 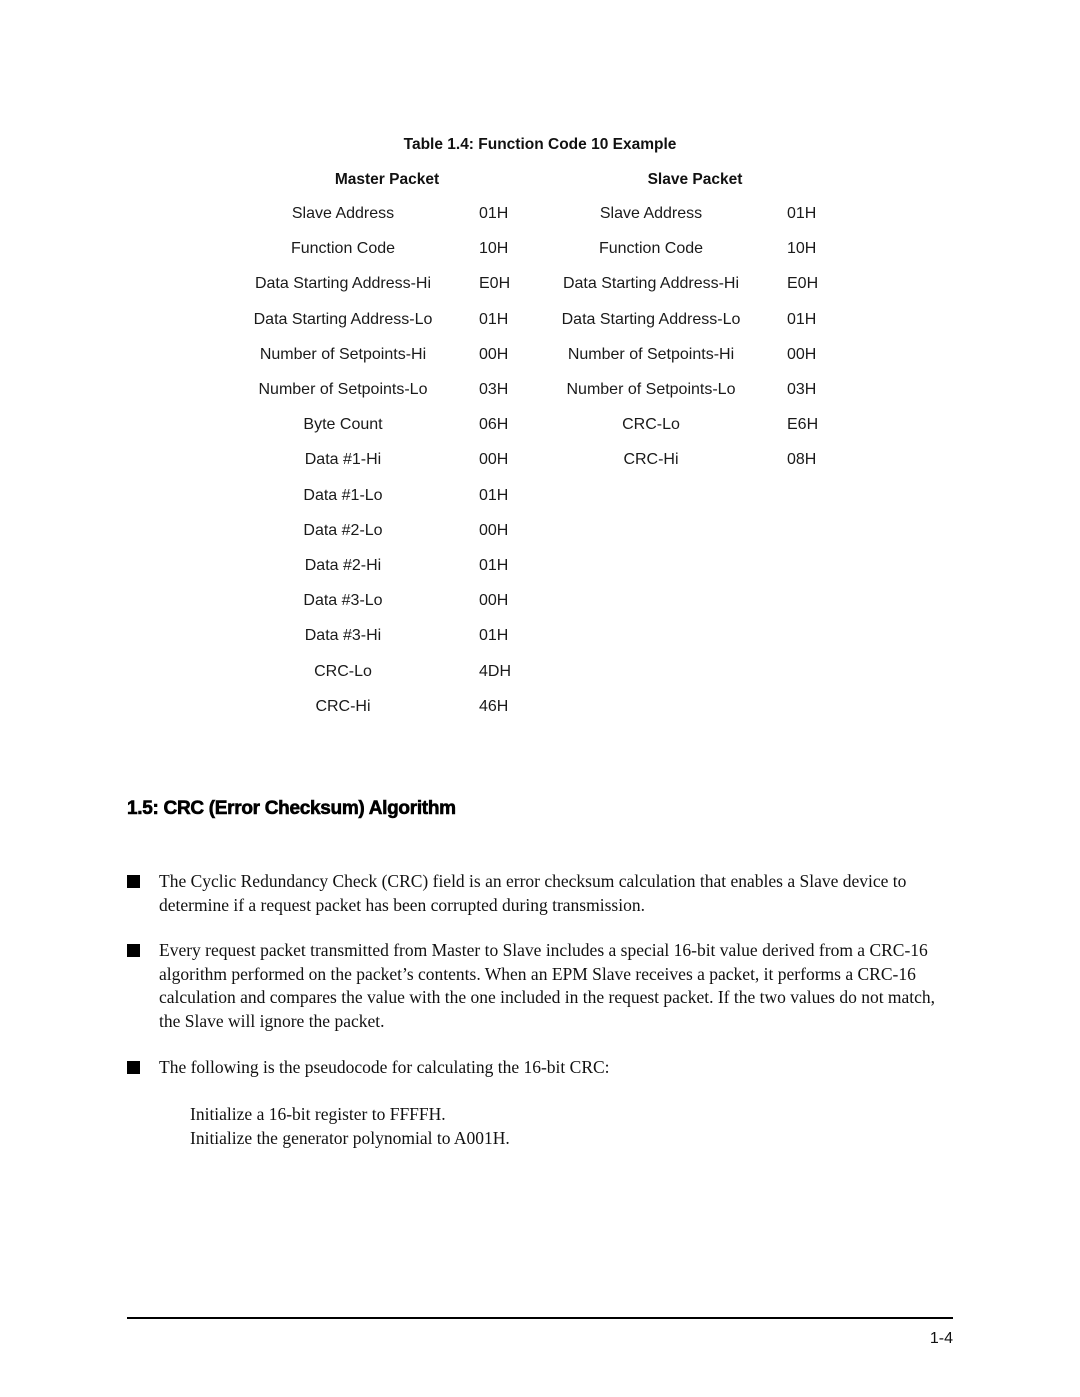 I want to click on field-value: 08H, so click(x=802, y=460).